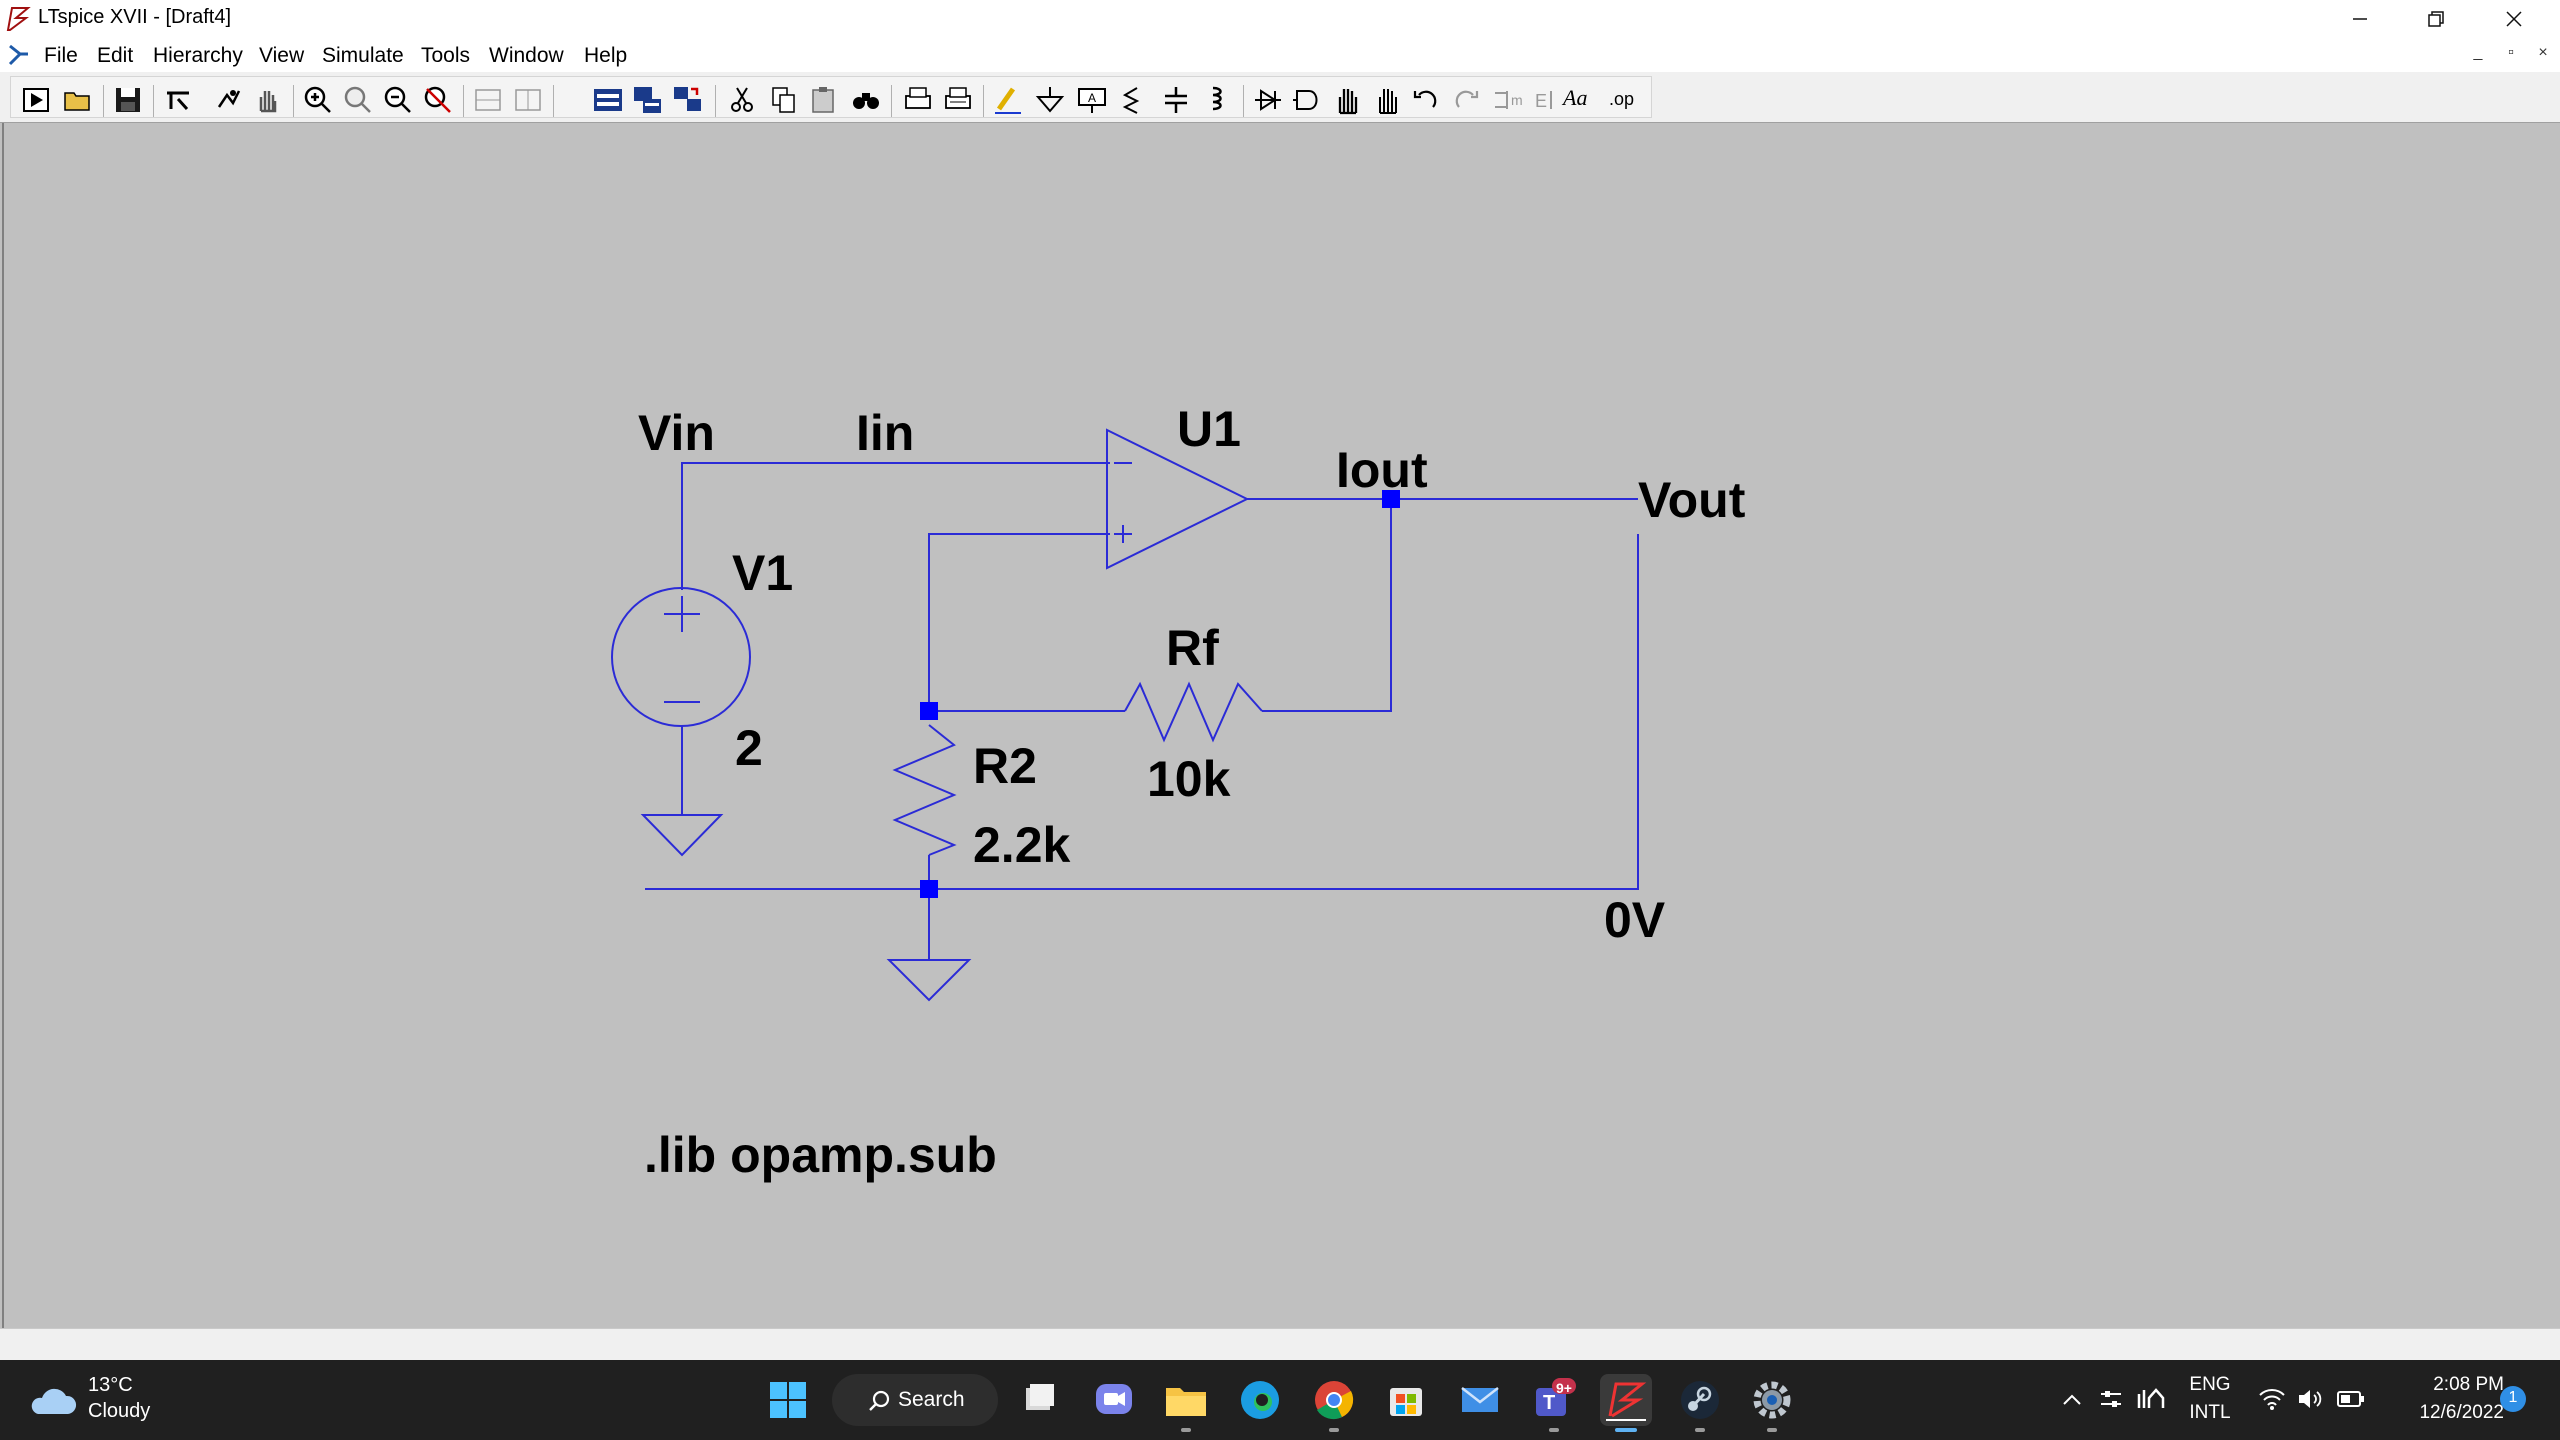 The image size is (2560, 1440). Describe the element at coordinates (18, 18) in the screenshot. I see `ltspice-app-icon` at that location.